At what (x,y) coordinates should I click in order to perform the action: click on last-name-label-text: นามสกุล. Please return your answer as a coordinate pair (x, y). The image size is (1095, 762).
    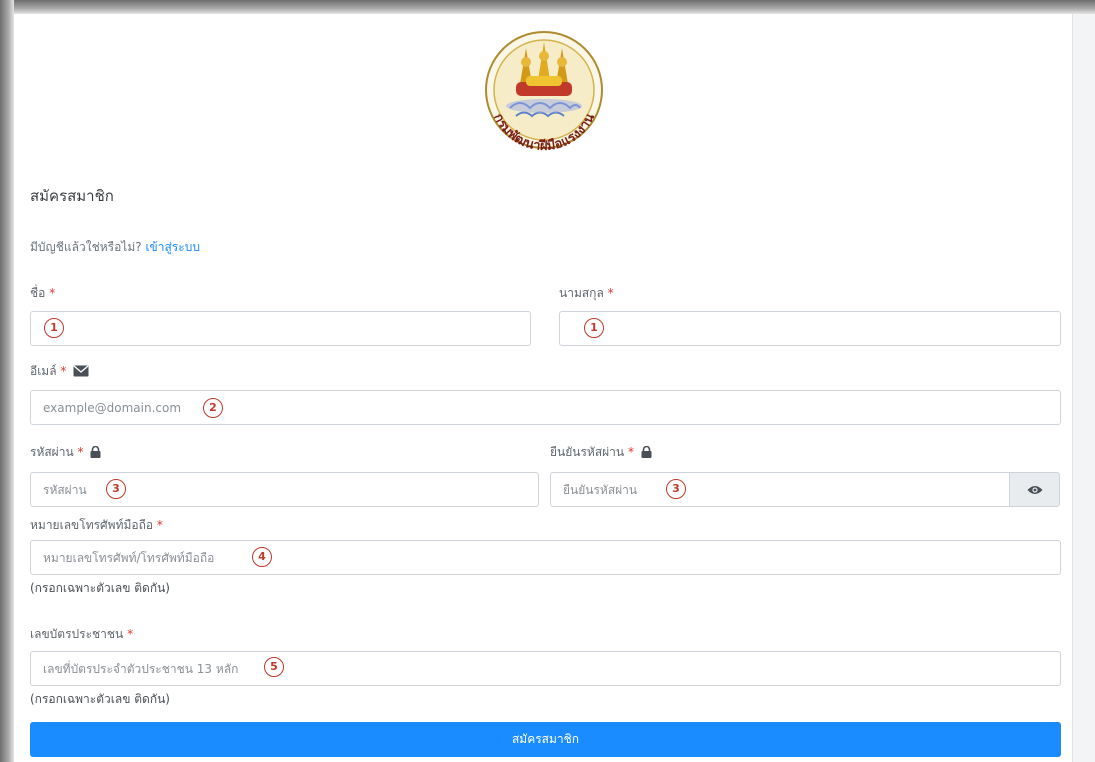
    Looking at the image, I should click on (581, 293).